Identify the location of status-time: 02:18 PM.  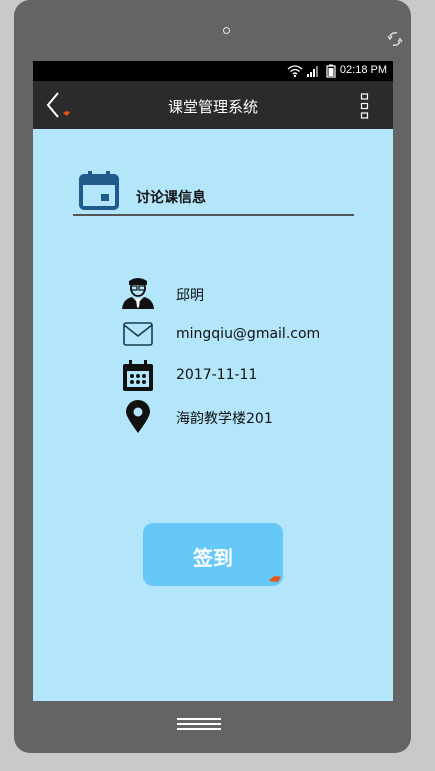
(363, 70).